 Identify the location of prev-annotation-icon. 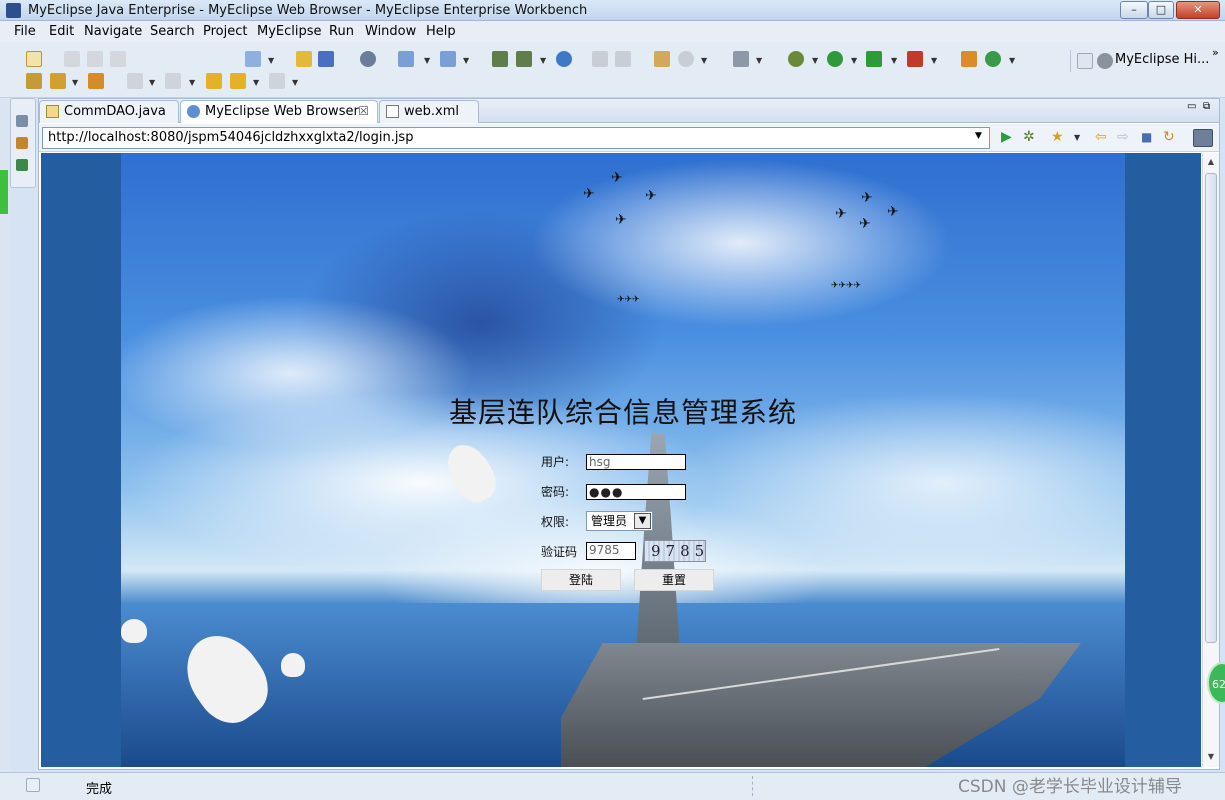
(173, 81).